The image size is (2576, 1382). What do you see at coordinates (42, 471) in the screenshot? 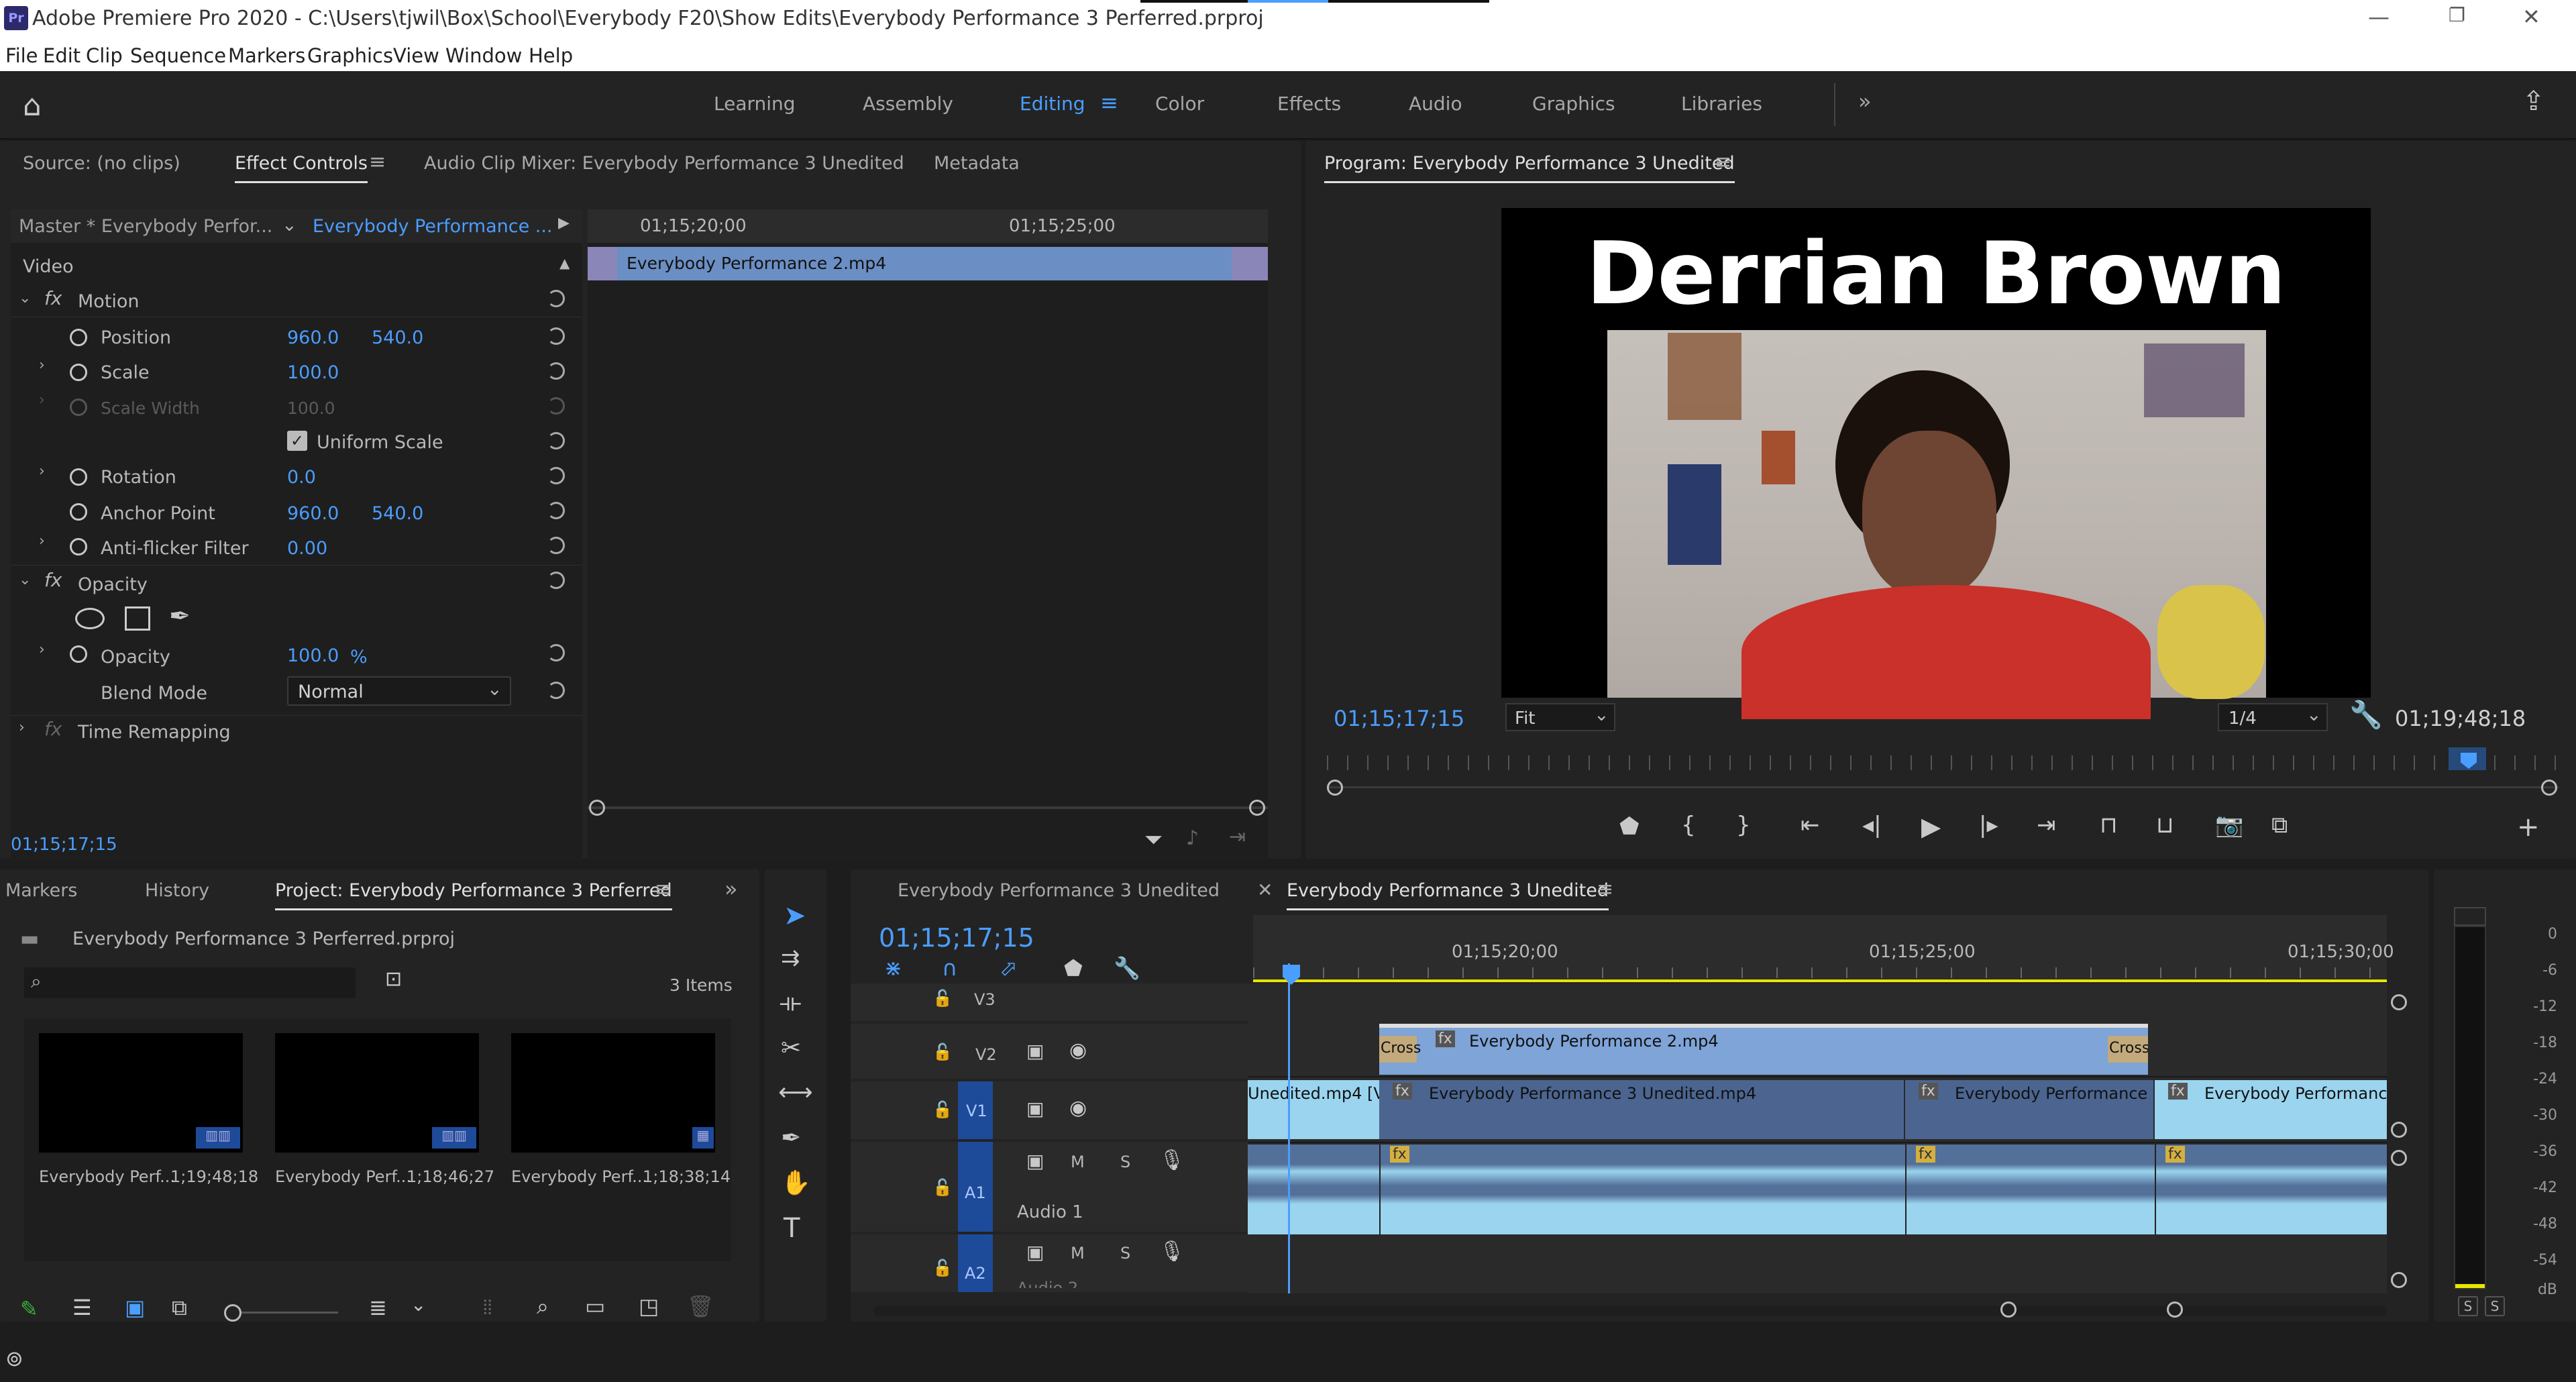
I see `rotation-expand-icon: ›` at bounding box center [42, 471].